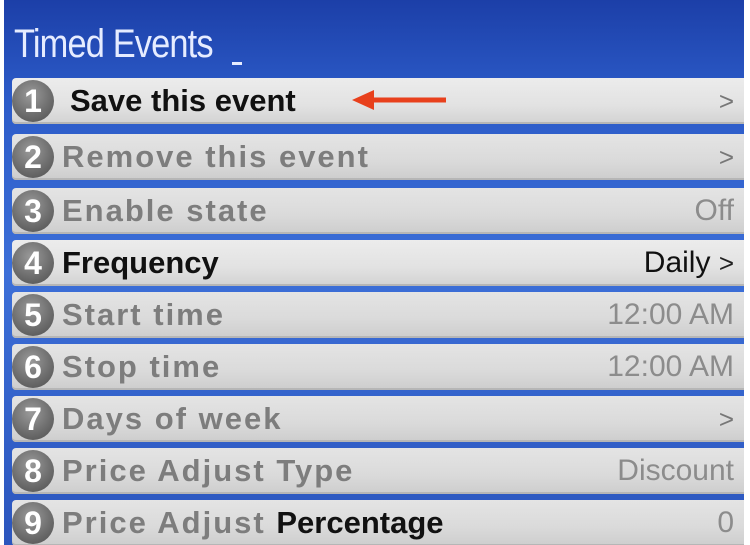 This screenshot has width=750, height=545. Describe the element at coordinates (33, 367) in the screenshot. I see `number-badge: 6` at that location.